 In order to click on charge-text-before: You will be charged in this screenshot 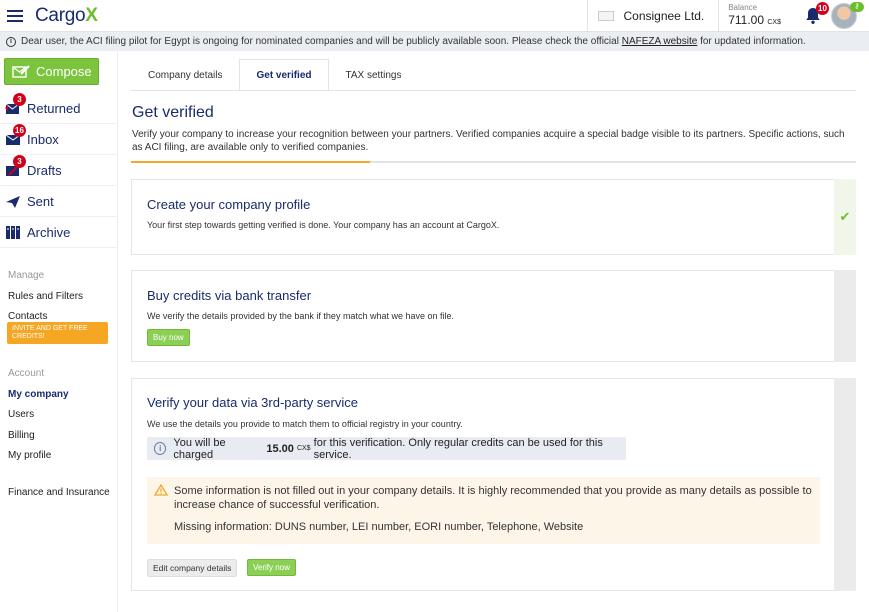, I will do `click(199, 448)`.